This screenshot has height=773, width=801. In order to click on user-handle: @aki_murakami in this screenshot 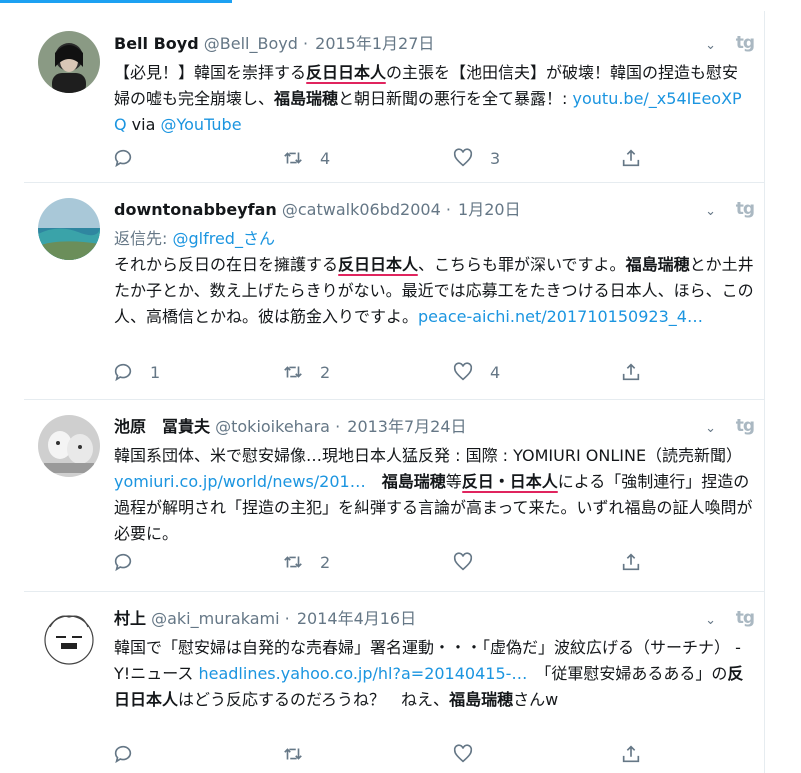, I will do `click(215, 618)`.